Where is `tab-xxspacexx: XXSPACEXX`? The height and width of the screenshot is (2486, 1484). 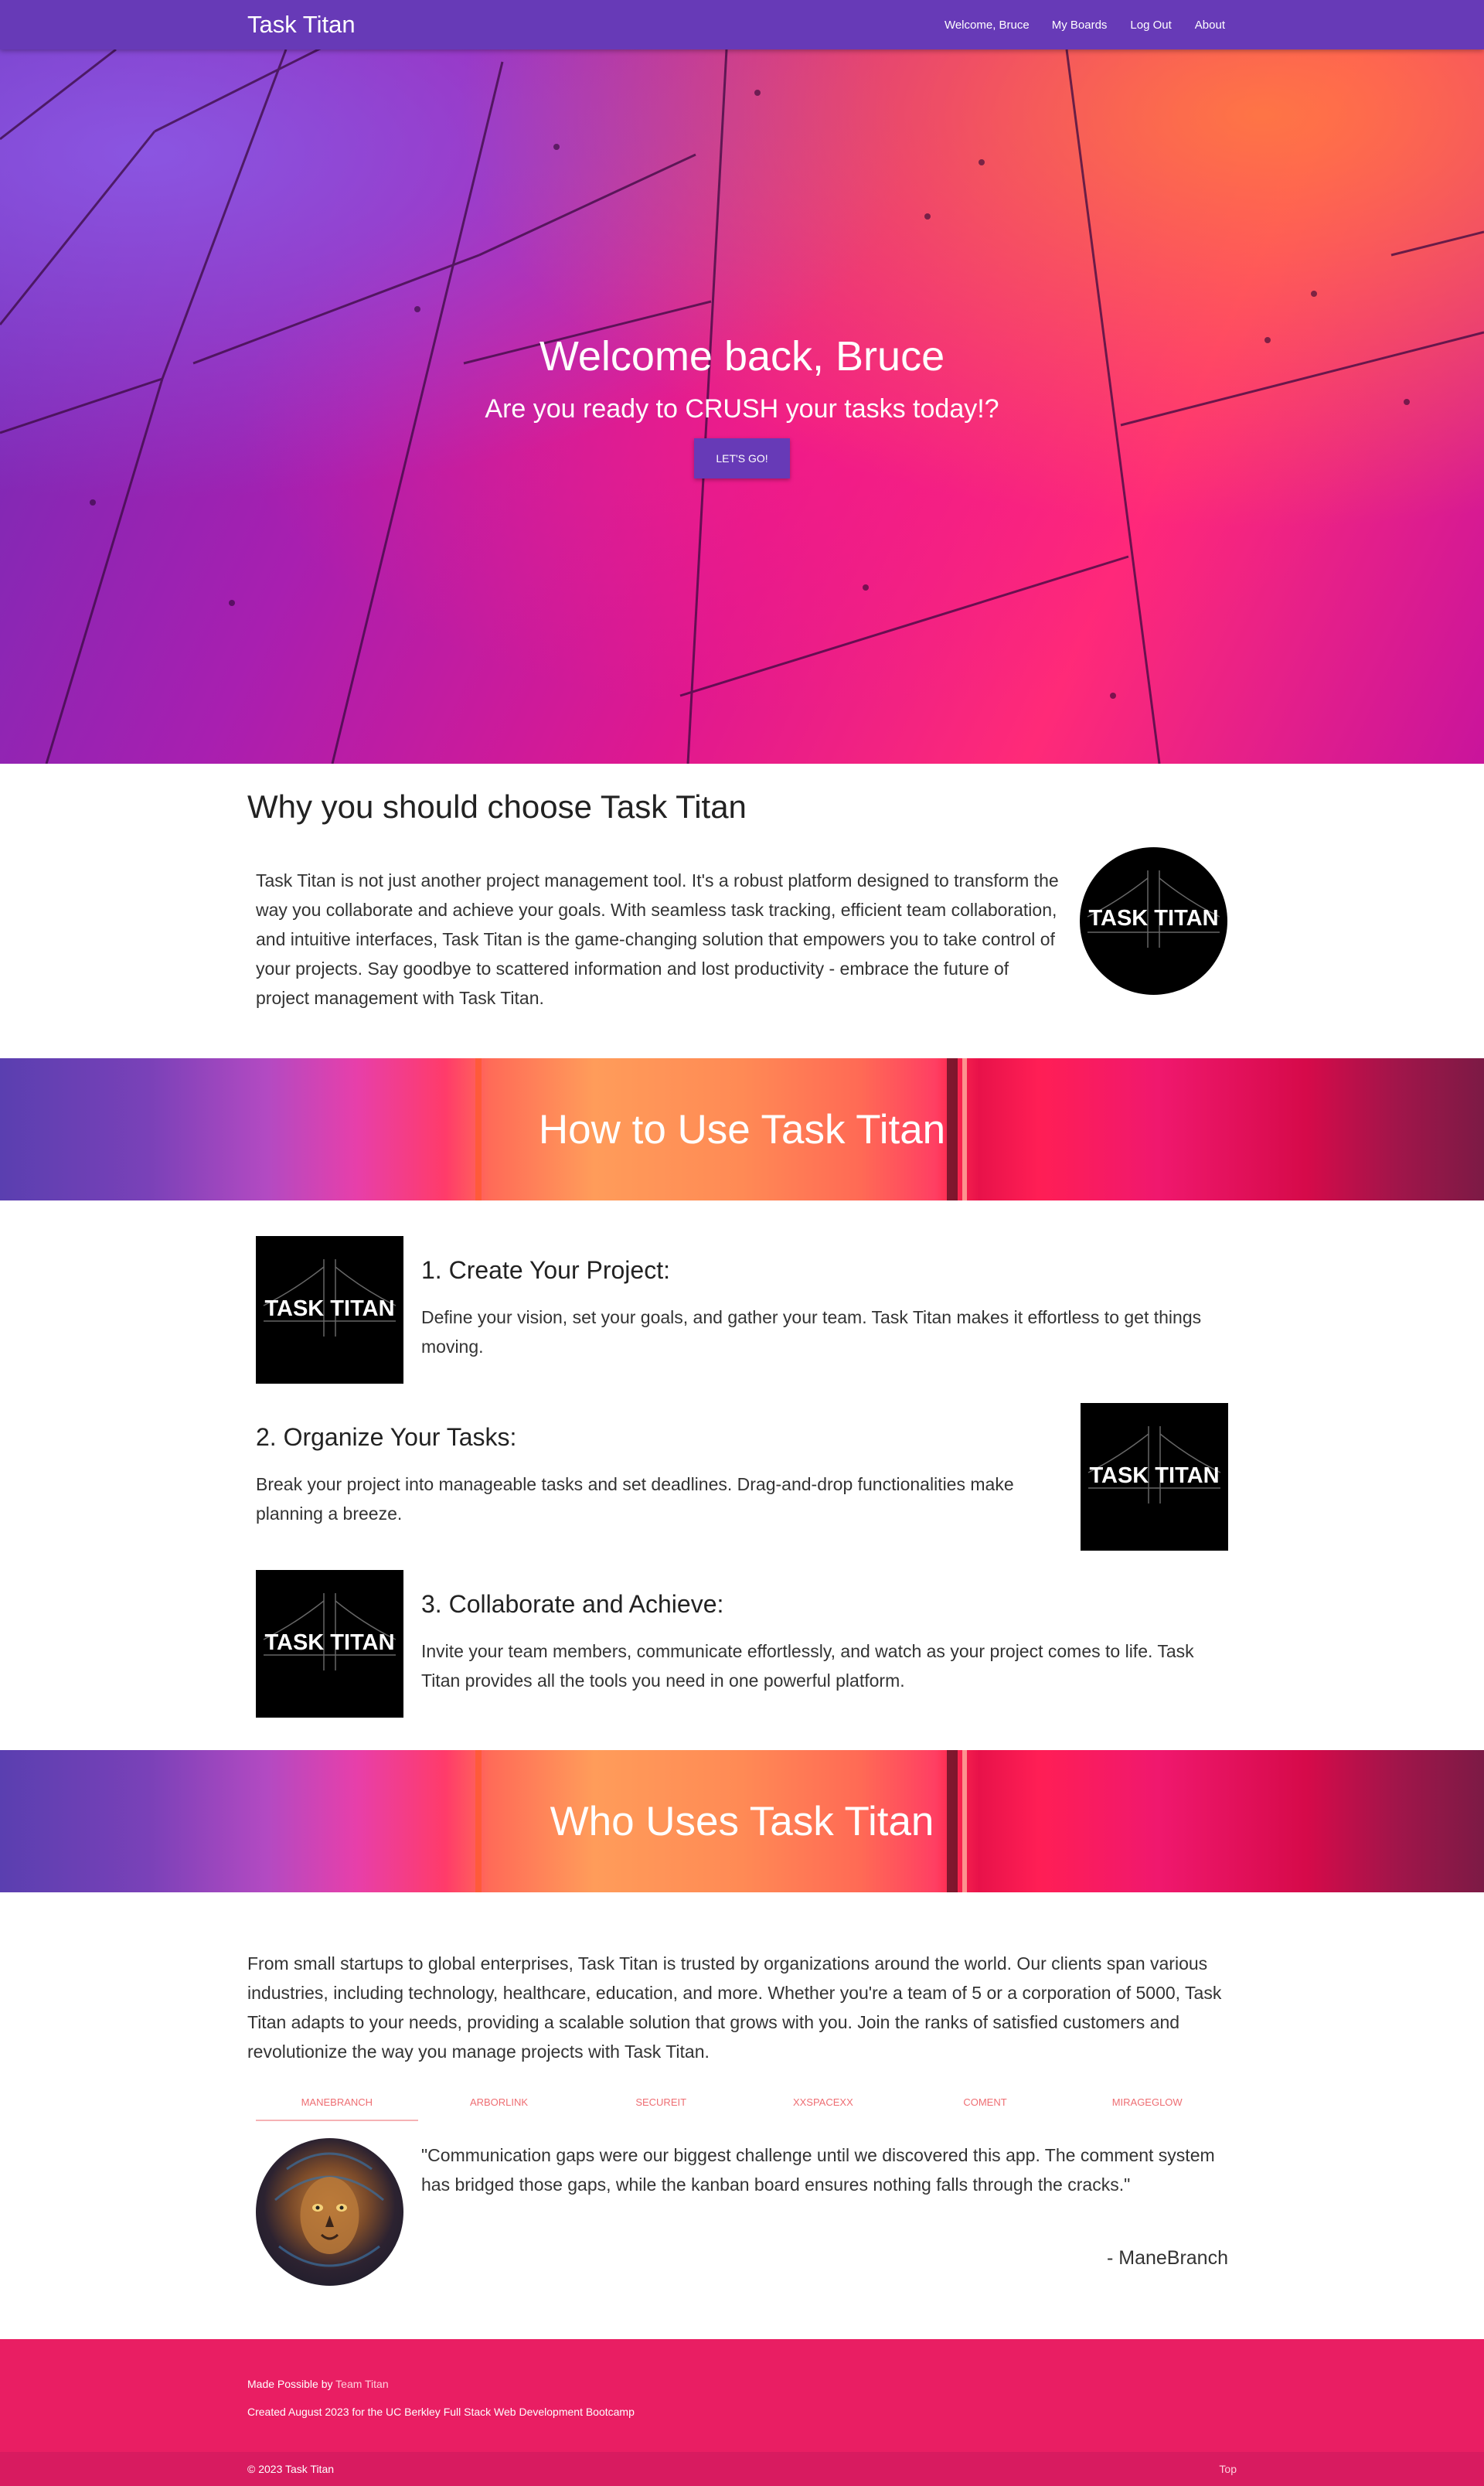
tab-xxspacexx: XXSPACEXX is located at coordinates (823, 2105).